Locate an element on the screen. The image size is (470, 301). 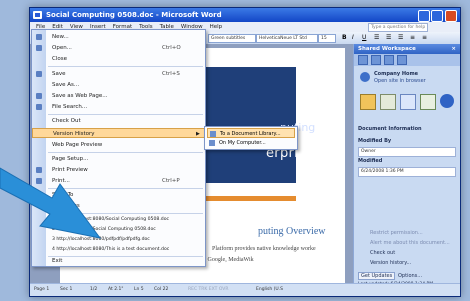
taskpane-title: Shared Workspace is located at coordinates (387, 49).